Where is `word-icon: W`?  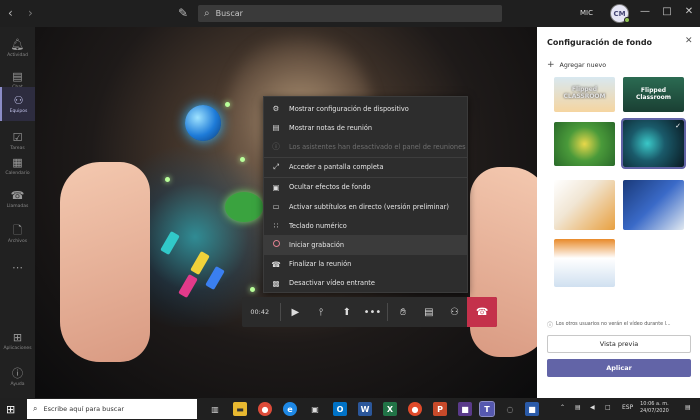 word-icon: W is located at coordinates (365, 409).